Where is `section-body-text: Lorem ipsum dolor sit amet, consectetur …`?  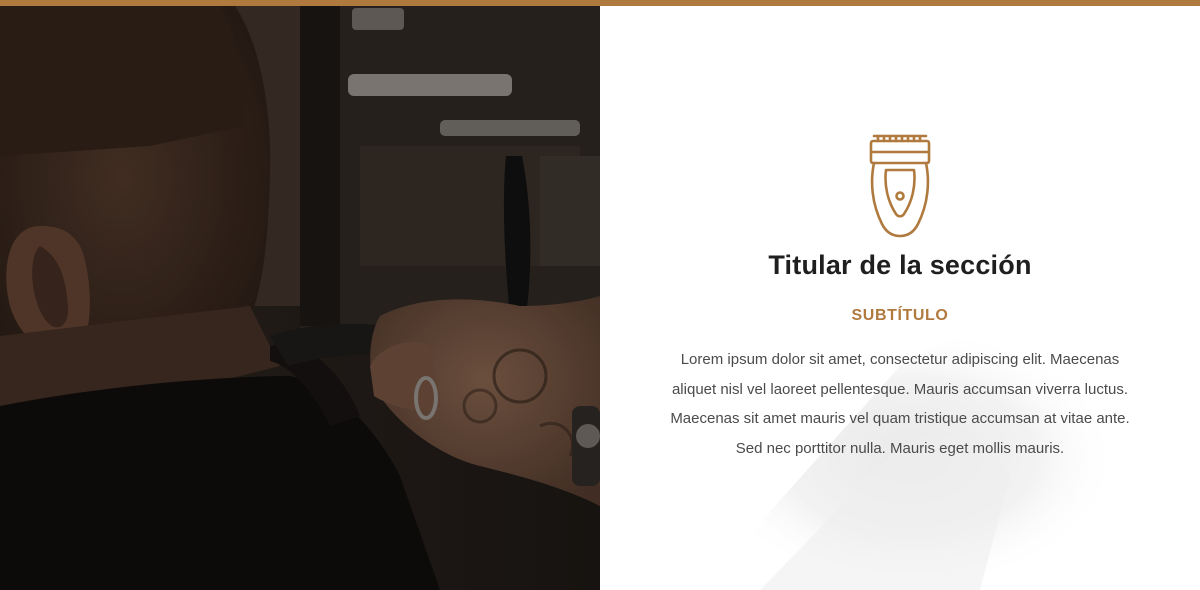
section-body-text: Lorem ipsum dolor sit amet, consectetur … is located at coordinates (900, 404).